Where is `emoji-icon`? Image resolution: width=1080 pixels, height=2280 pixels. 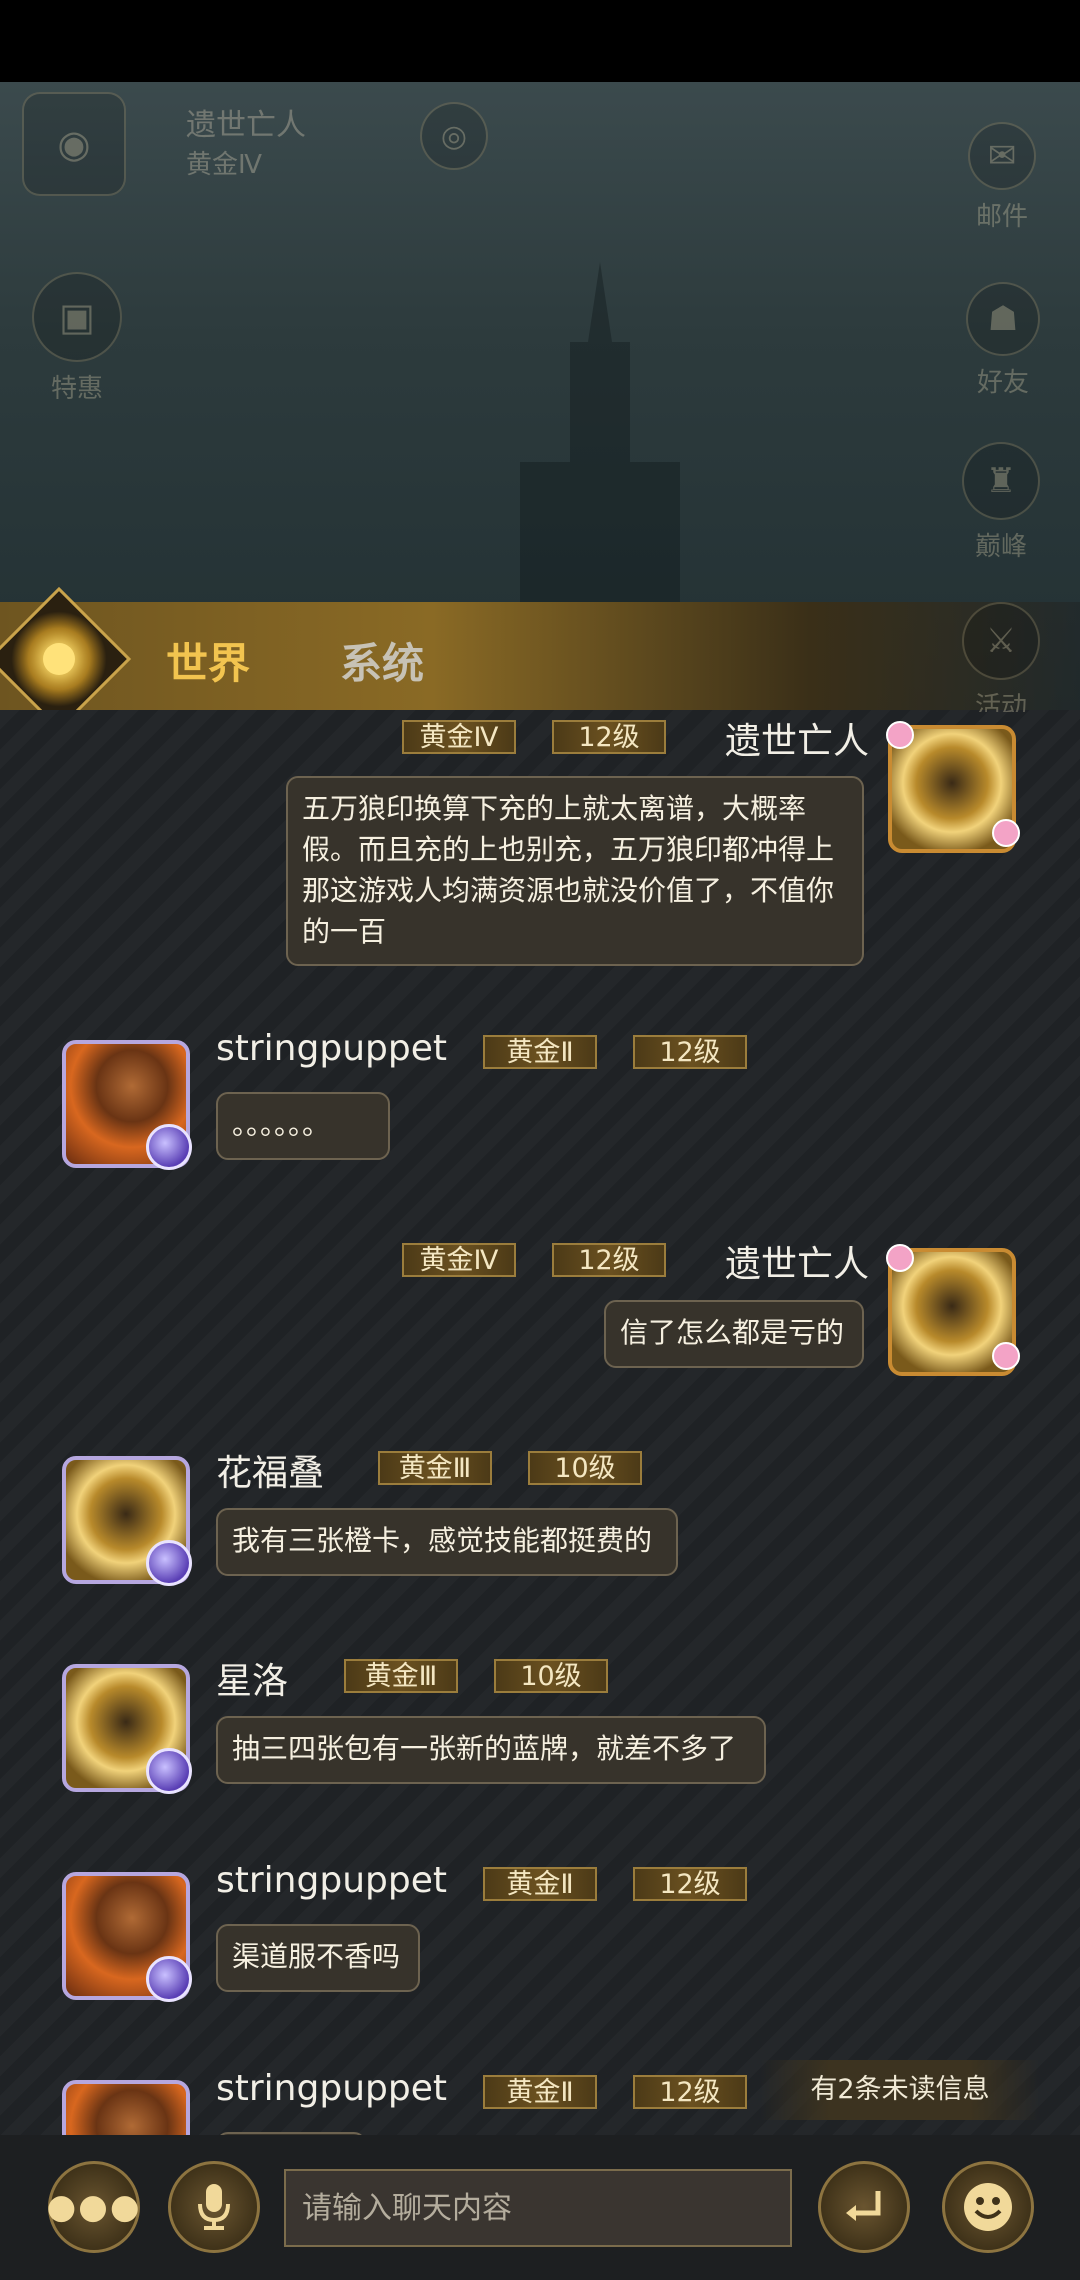 emoji-icon is located at coordinates (988, 2207).